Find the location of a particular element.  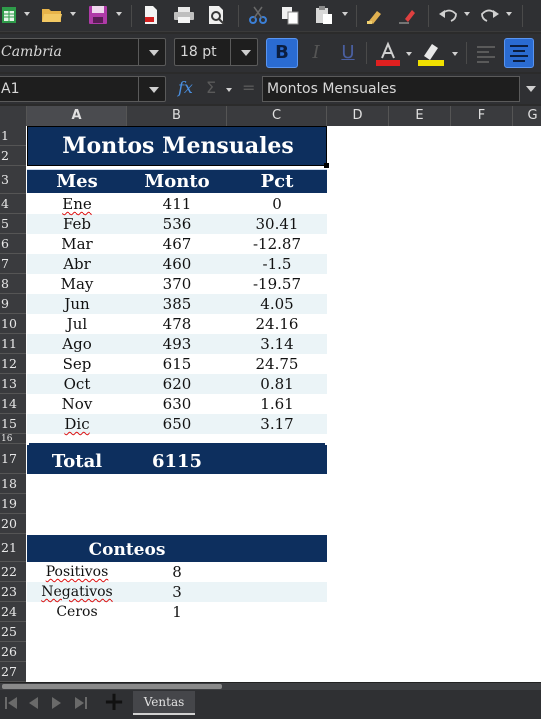

name-box-chevron-icon is located at coordinates (154, 90).